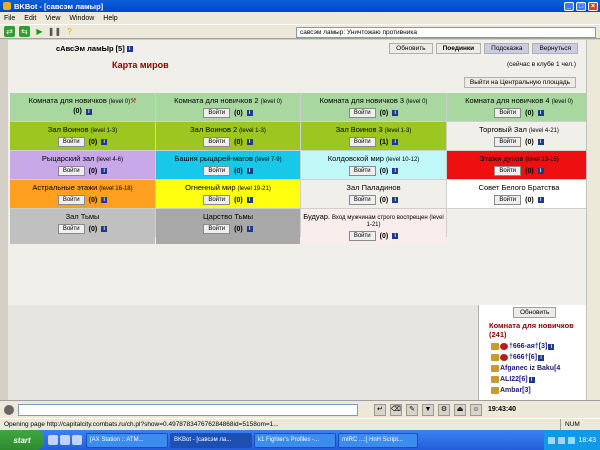 The height and width of the screenshot is (450, 600). What do you see at coordinates (110, 18) in the screenshot?
I see `menu-help: Help` at bounding box center [110, 18].